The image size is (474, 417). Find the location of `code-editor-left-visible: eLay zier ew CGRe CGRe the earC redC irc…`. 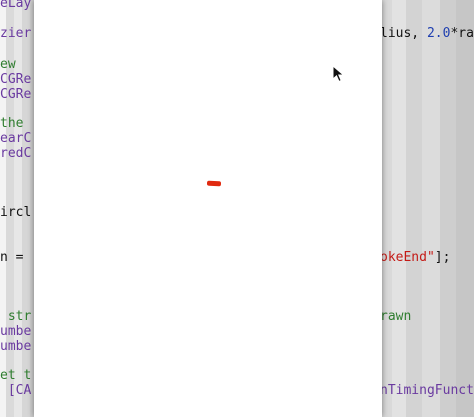

code-editor-left-visible: eLay zier ew CGRe CGRe the earC redC irc… is located at coordinates (17, 208).